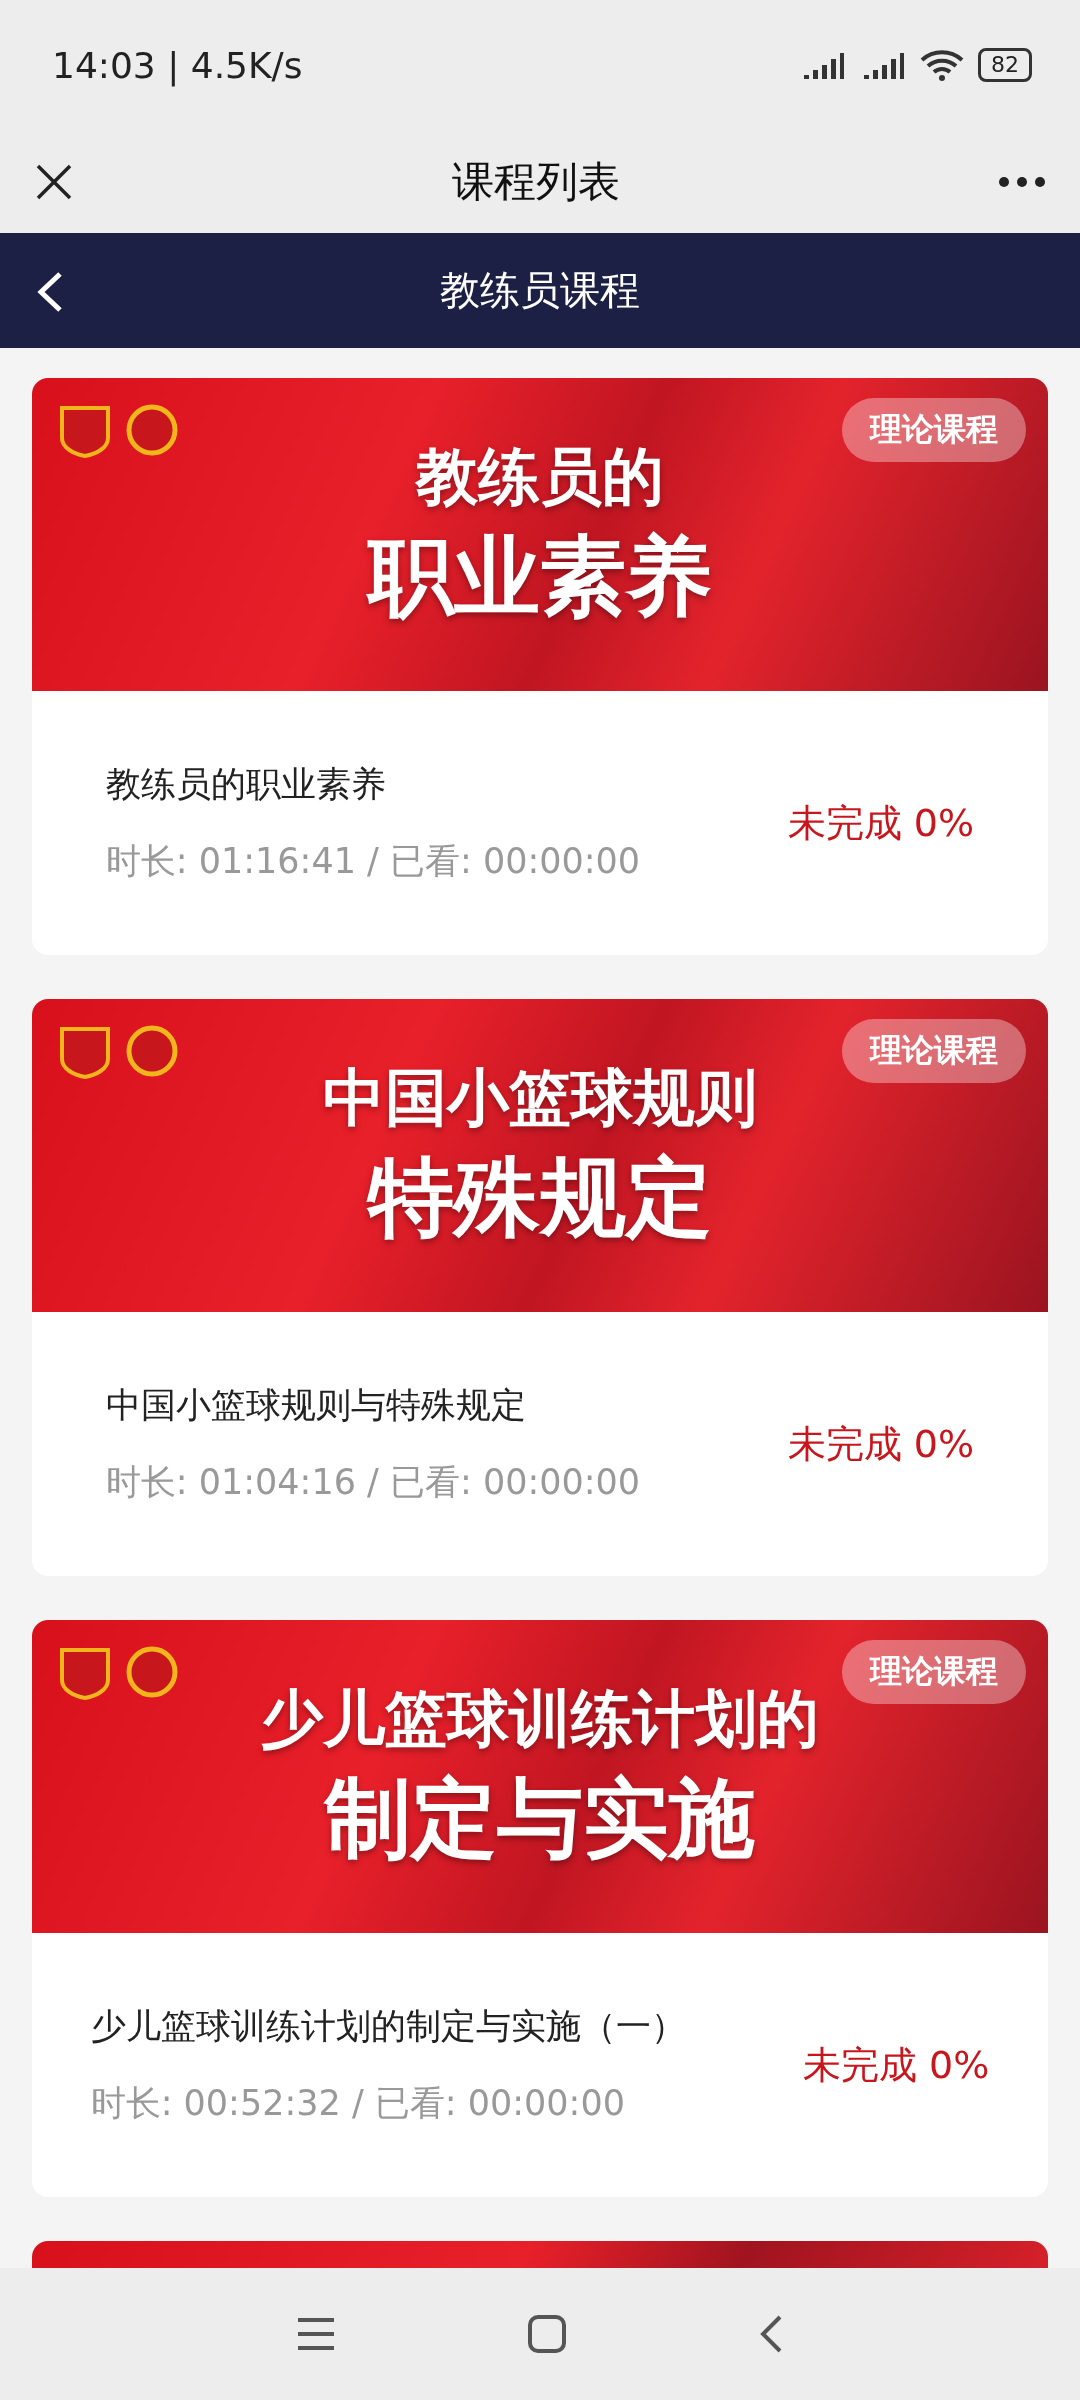 This screenshot has height=2400, width=1080. What do you see at coordinates (547, 2334) in the screenshot?
I see `home-icon` at bounding box center [547, 2334].